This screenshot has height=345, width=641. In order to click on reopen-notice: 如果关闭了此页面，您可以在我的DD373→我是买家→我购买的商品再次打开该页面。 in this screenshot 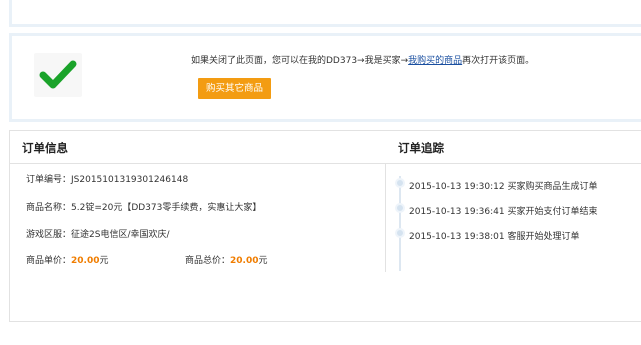, I will do `click(362, 59)`.